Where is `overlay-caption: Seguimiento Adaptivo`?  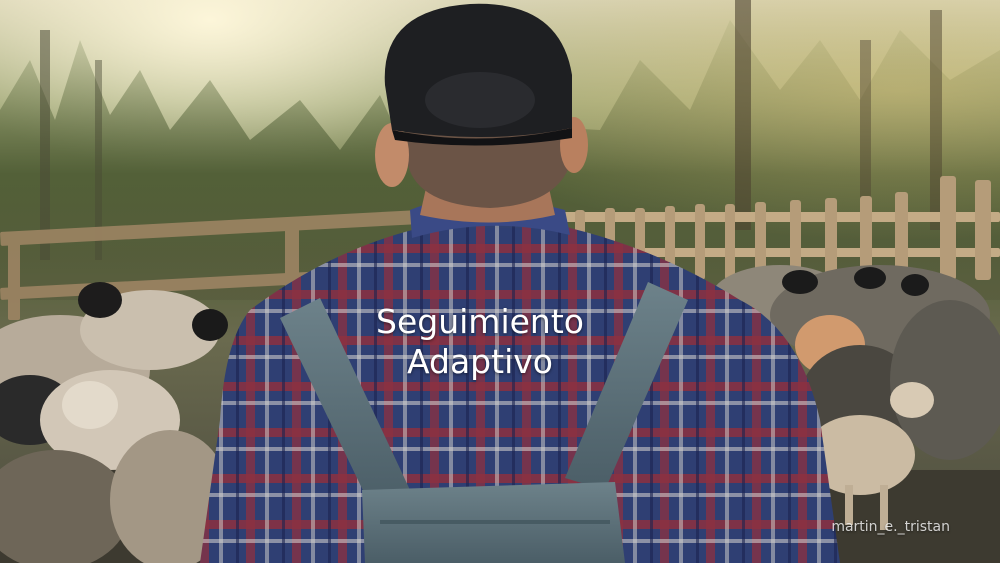 overlay-caption: Seguimiento Adaptivo is located at coordinates (480, 341).